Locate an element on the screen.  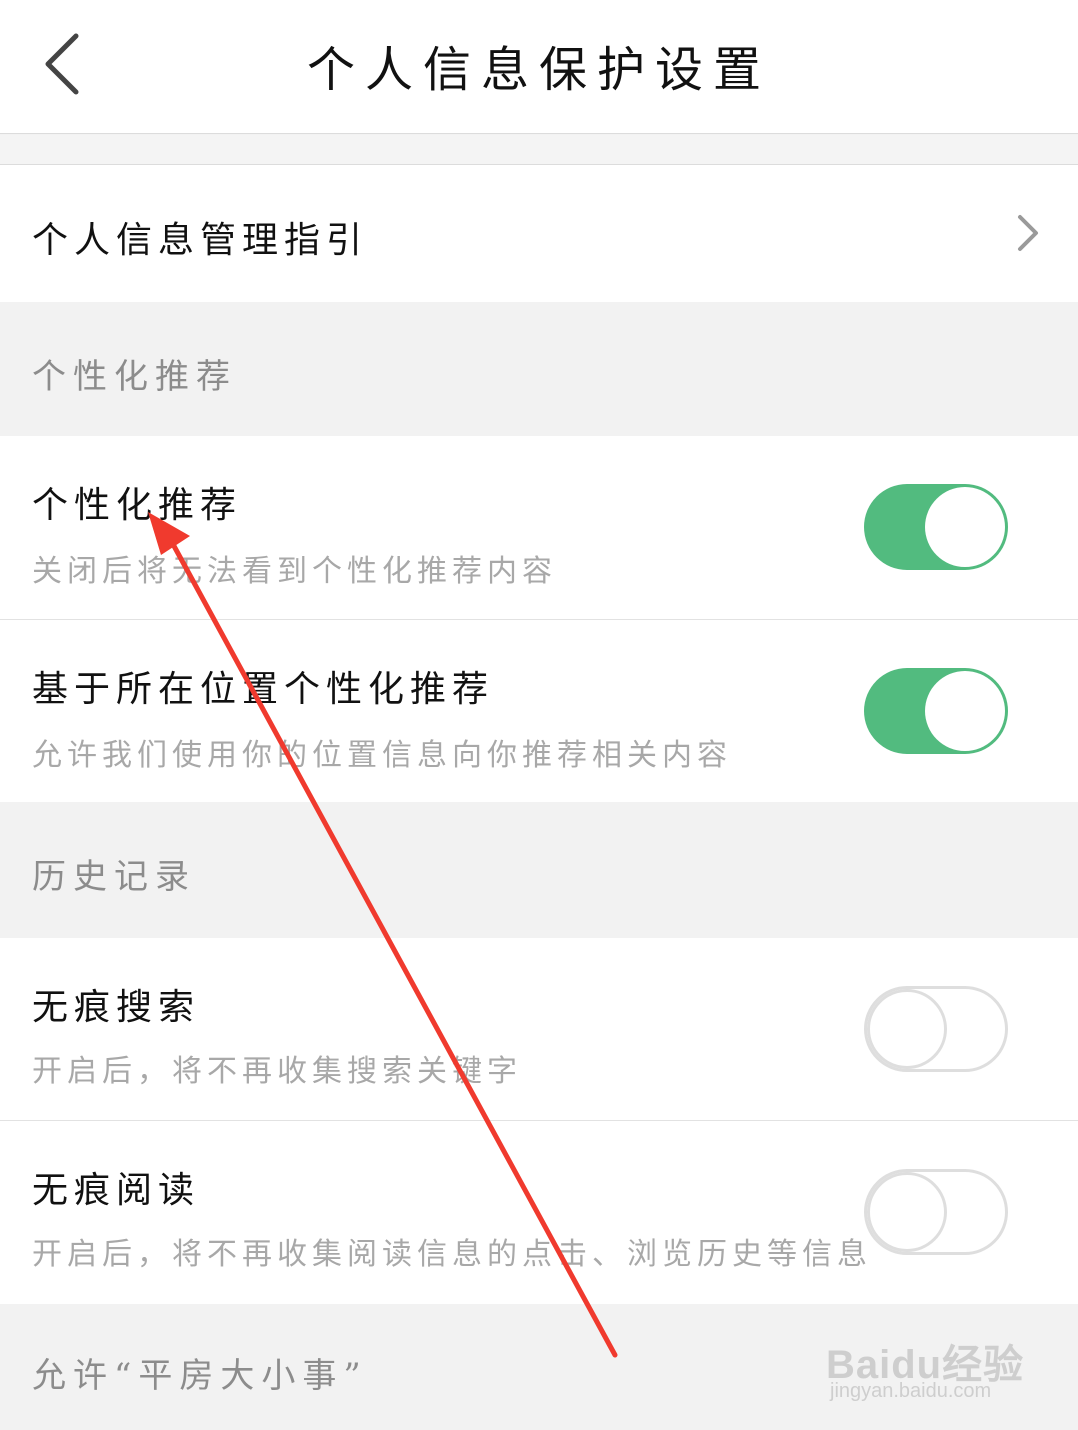
personalized-toggle is located at coordinates (936, 527).